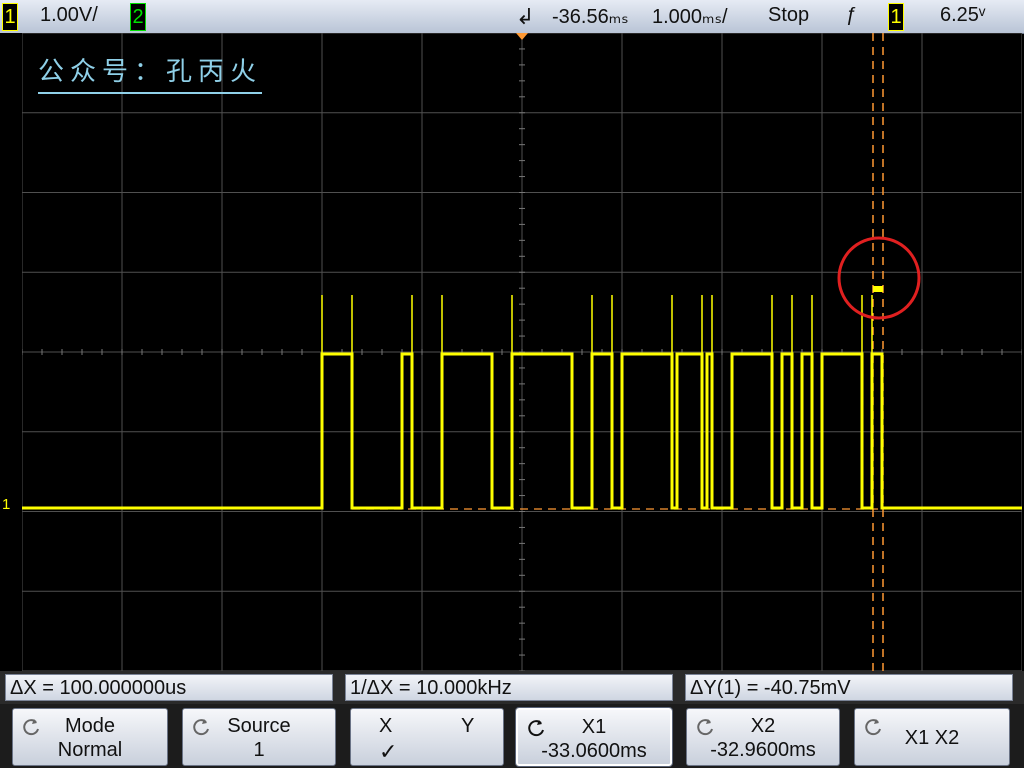 This screenshot has height=768, width=1024. Describe the element at coordinates (525, 16) in the screenshot. I see `trigger-position-icon: ↲` at that location.